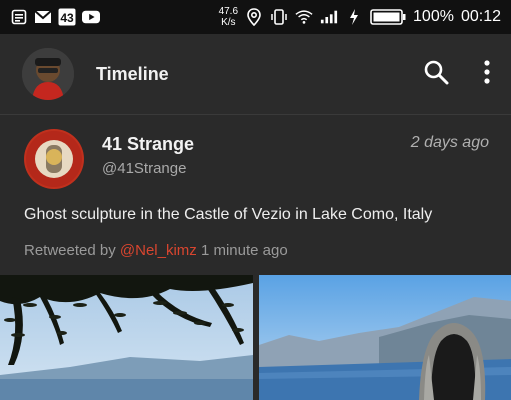 The image size is (511, 400). I want to click on tweet-user-name: 41 Strange, so click(148, 144).